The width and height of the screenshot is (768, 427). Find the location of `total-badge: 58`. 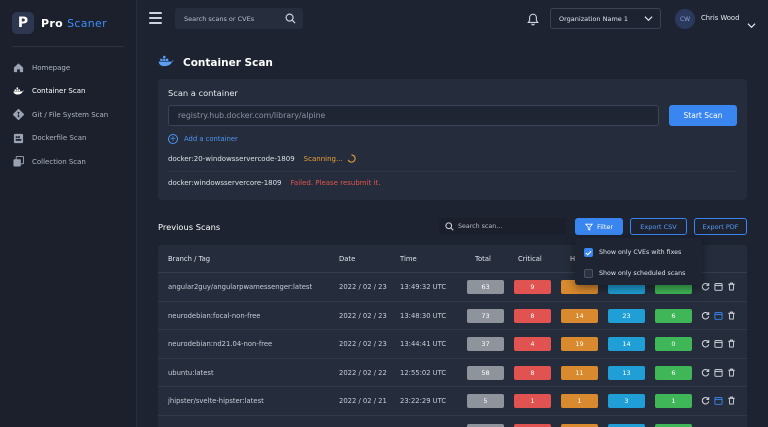

total-badge: 58 is located at coordinates (485, 372).